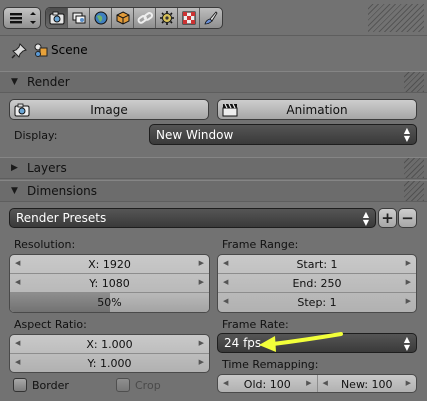  I want to click on layers-panel-header: ▶ Layers, so click(213, 168).